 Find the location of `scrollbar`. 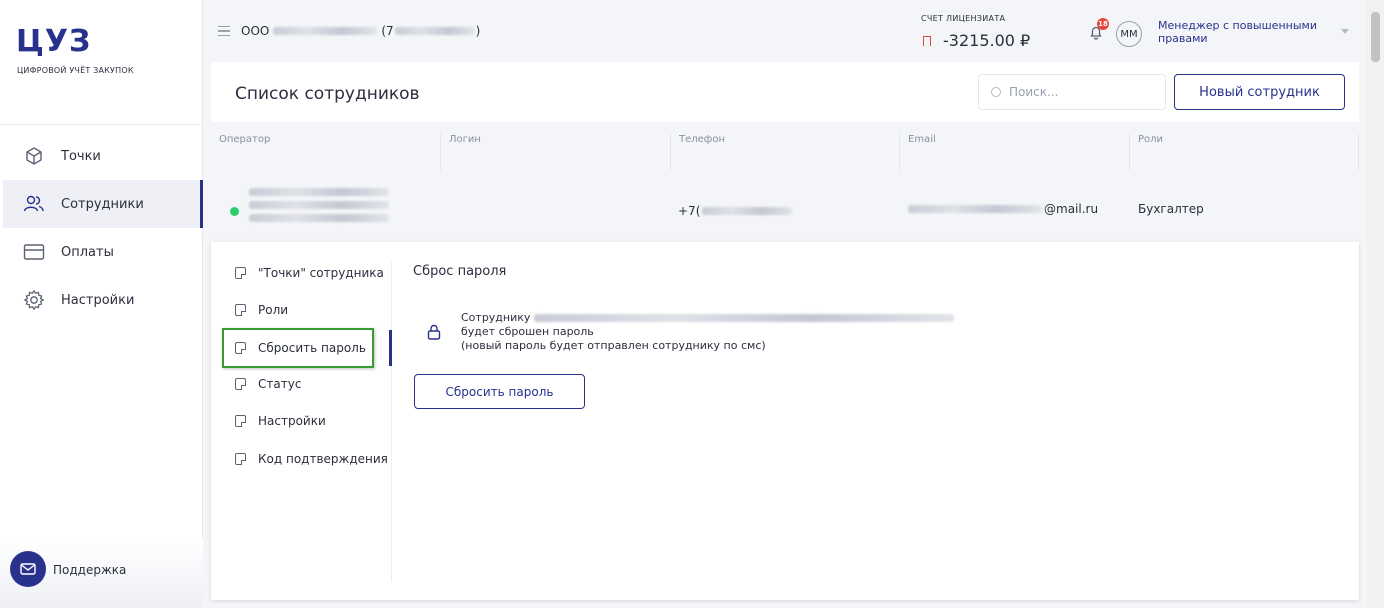

scrollbar is located at coordinates (1375, 304).